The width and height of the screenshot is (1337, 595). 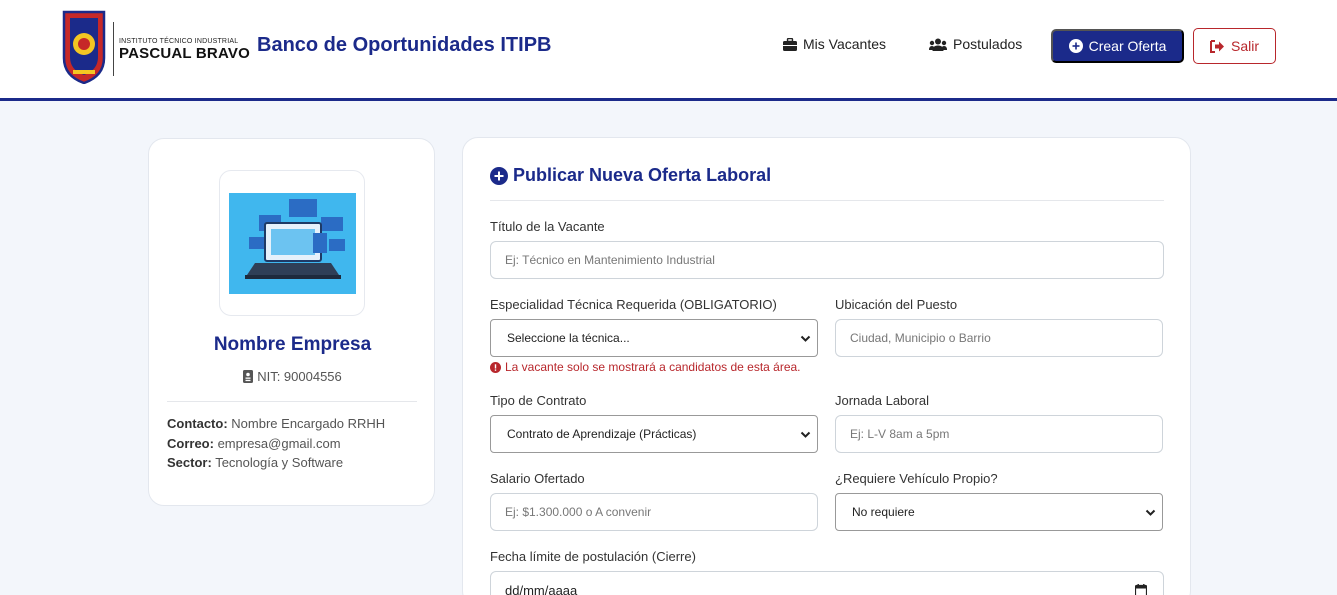 What do you see at coordinates (1127, 46) in the screenshot?
I see `create-offer-label: Crear Oferta` at bounding box center [1127, 46].